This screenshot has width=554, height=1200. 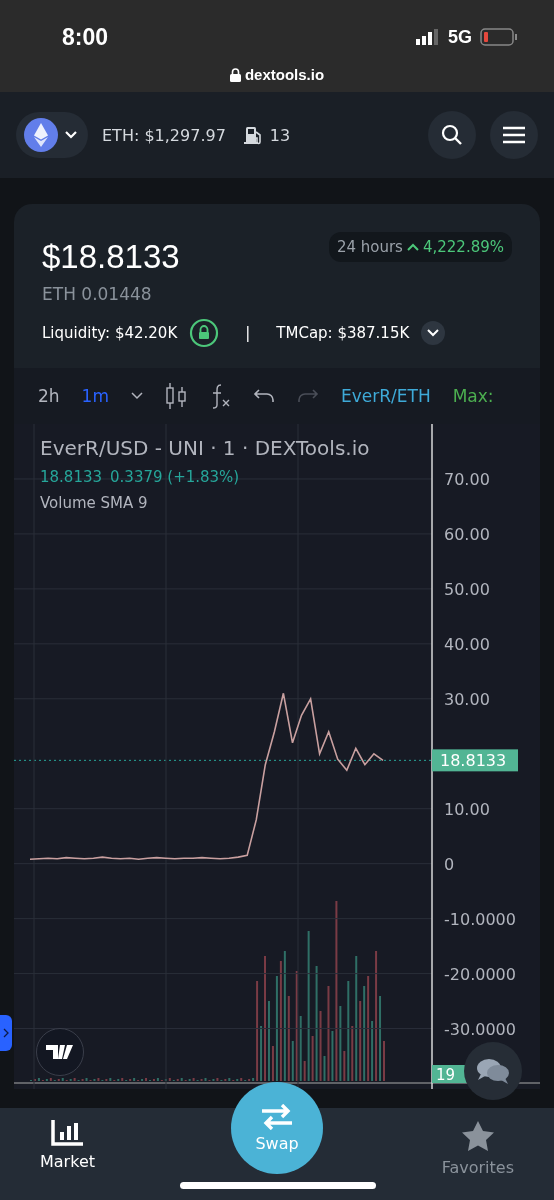 What do you see at coordinates (460, 37) in the screenshot?
I see `network-type: 5G` at bounding box center [460, 37].